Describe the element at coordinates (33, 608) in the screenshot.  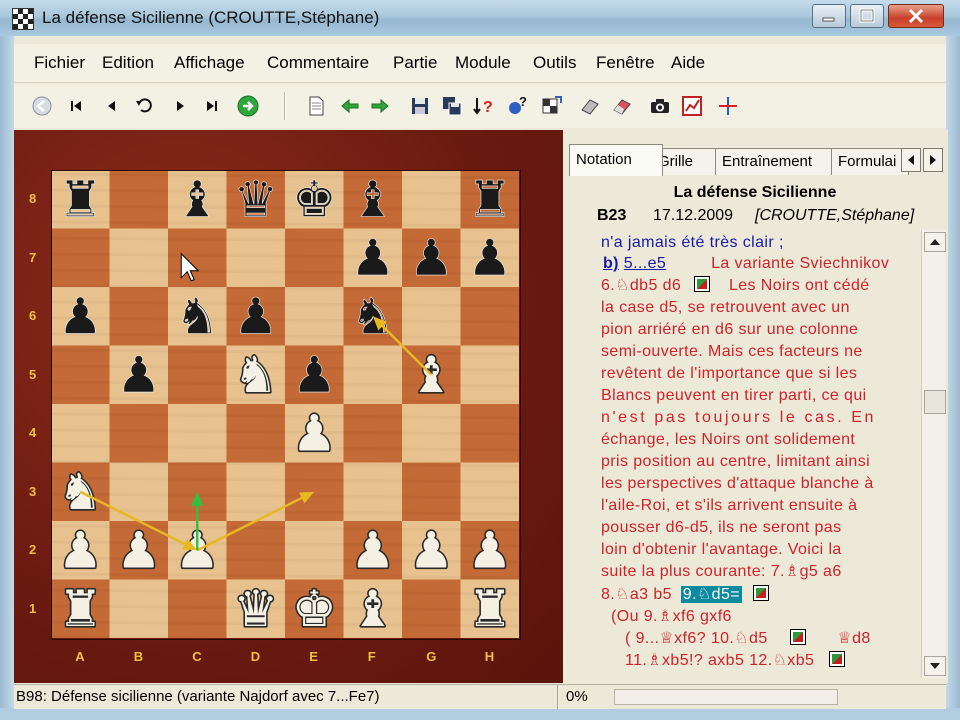
I see `rank-label: 1` at that location.